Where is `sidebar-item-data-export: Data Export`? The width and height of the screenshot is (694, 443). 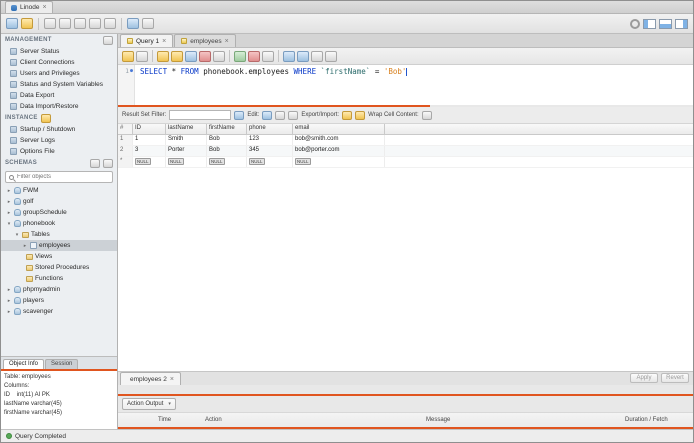
sidebar-item-data-export: Data Export is located at coordinates (59, 95).